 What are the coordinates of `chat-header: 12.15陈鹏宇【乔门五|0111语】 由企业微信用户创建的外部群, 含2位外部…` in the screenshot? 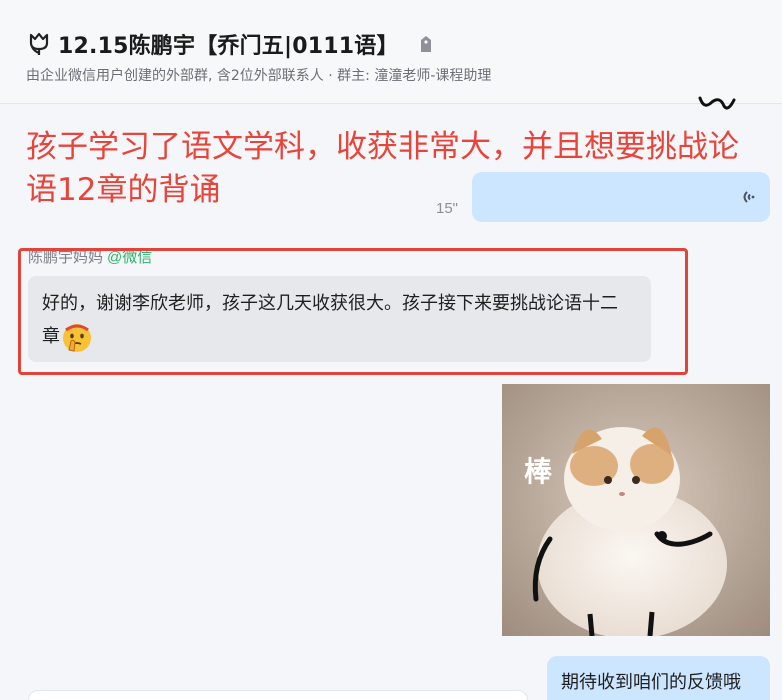 It's located at (391, 52).